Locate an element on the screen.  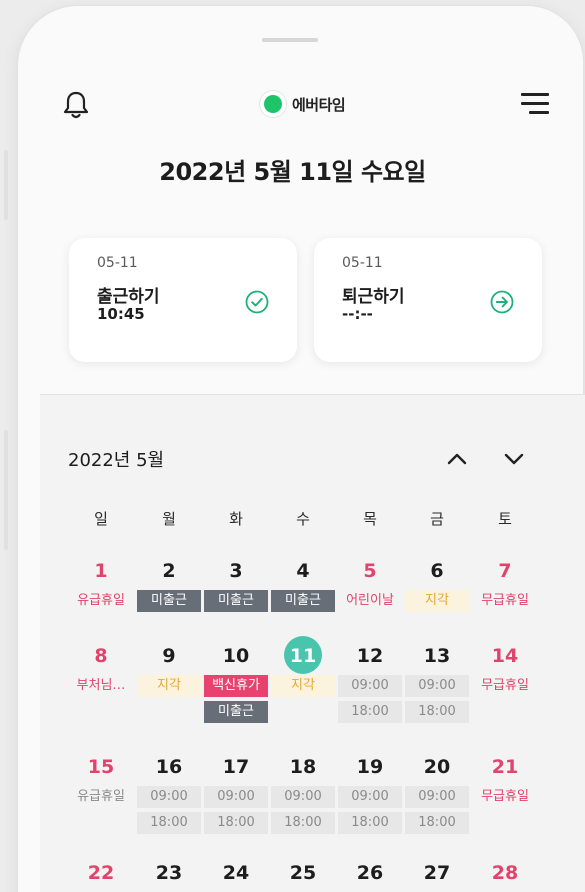
arrow-right-circle-icon is located at coordinates (502, 302).